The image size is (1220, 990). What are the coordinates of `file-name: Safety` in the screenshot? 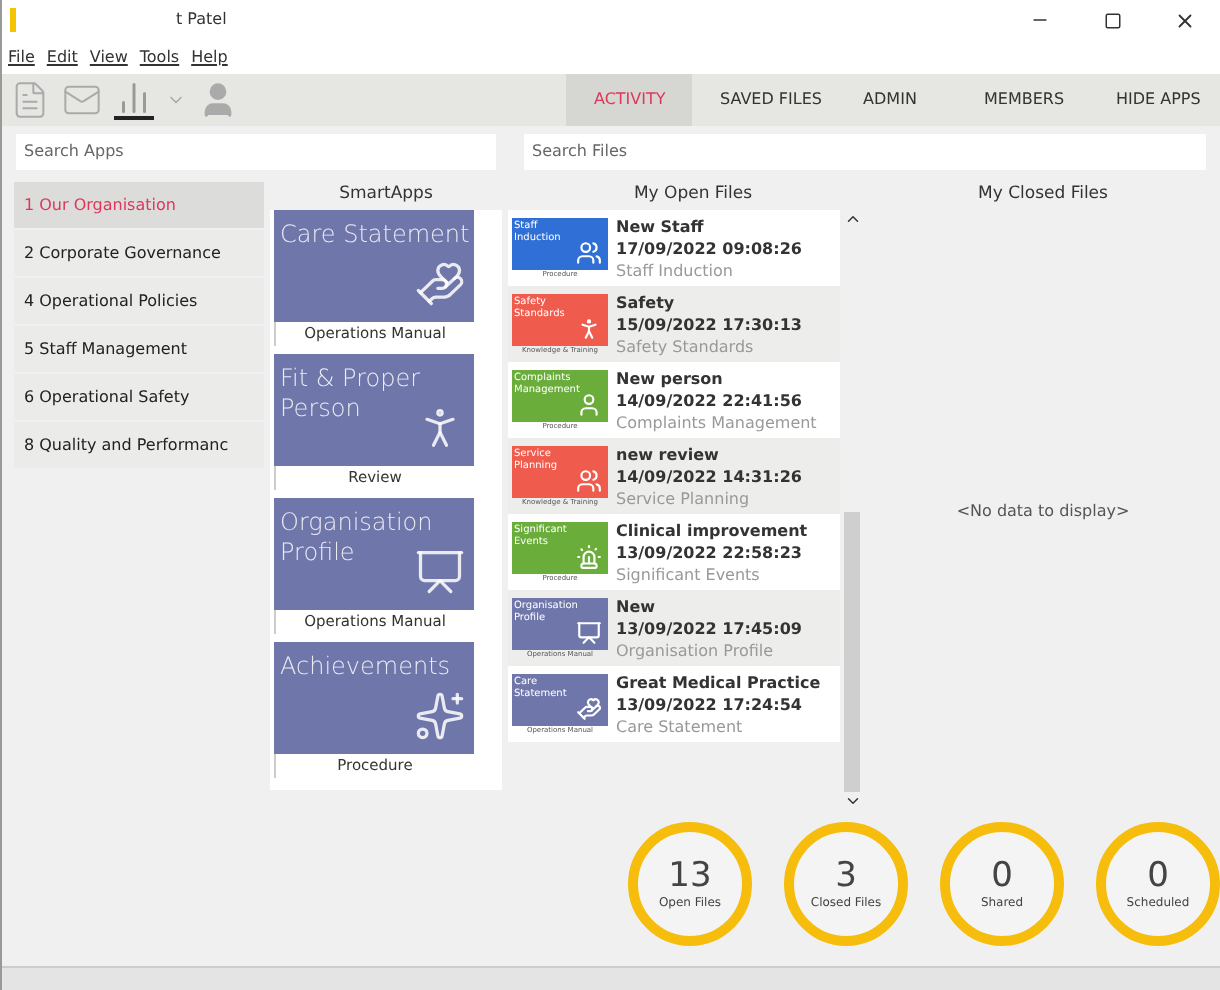 It's located at (646, 302).